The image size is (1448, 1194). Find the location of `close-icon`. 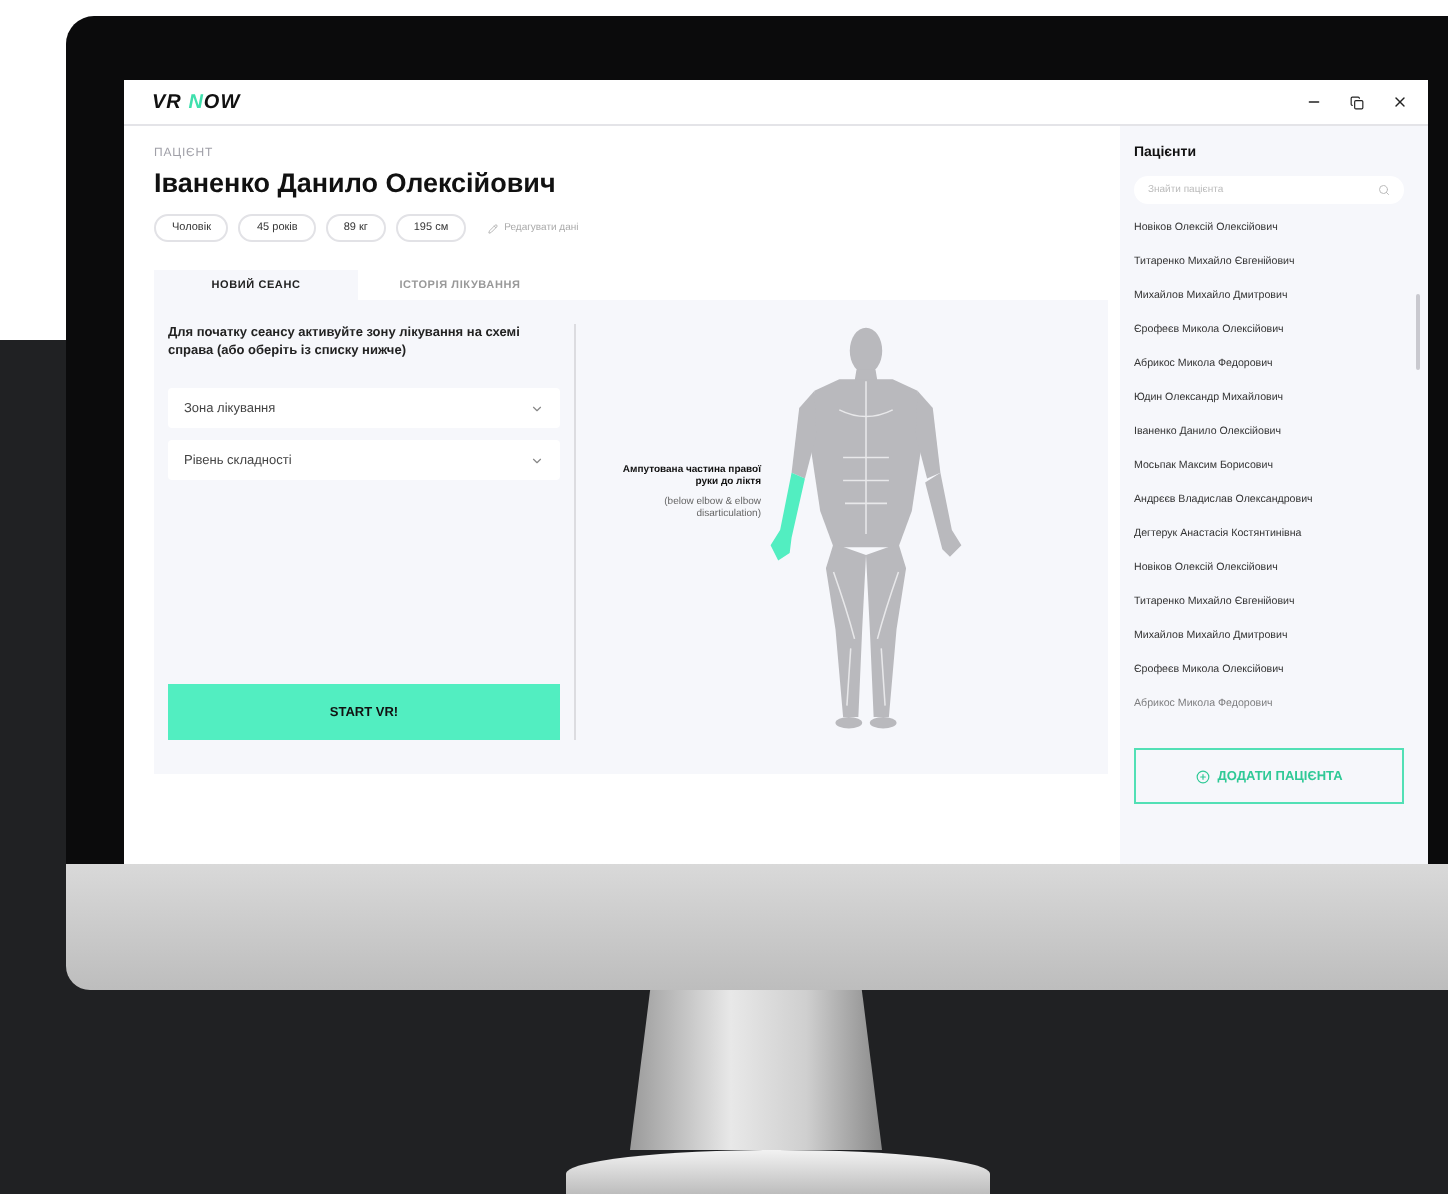

close-icon is located at coordinates (1400, 102).